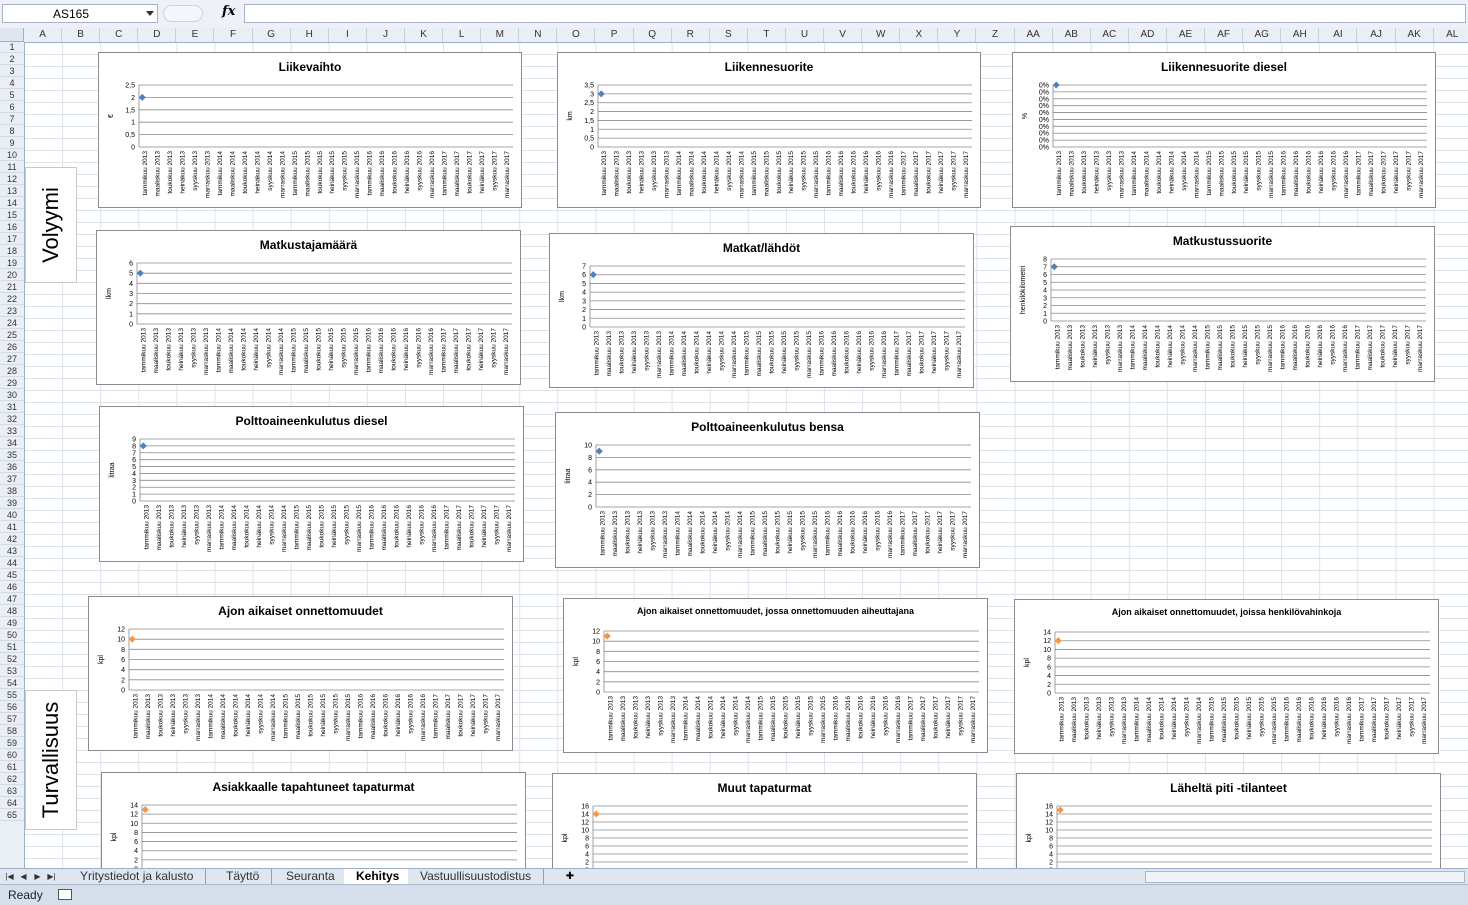 The height and width of the screenshot is (905, 1468). Describe the element at coordinates (65, 894) in the screenshot. I see `macro-record-icon` at that location.